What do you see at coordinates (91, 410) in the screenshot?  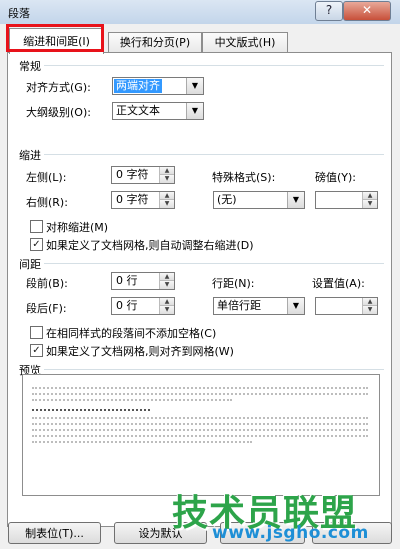 I see `preview-sample-line` at bounding box center [91, 410].